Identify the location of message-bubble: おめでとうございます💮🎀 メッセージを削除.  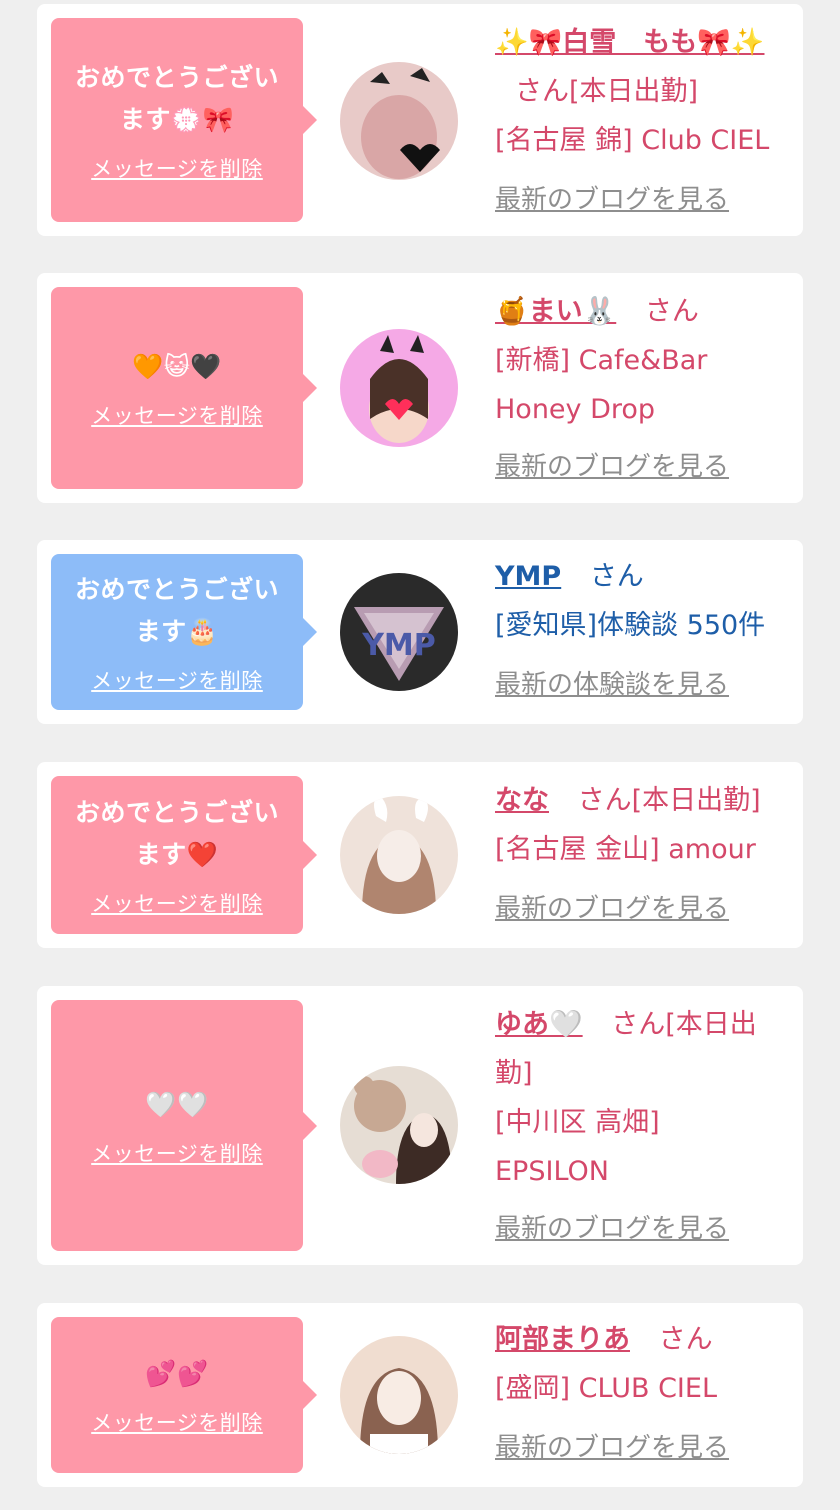
(184, 120).